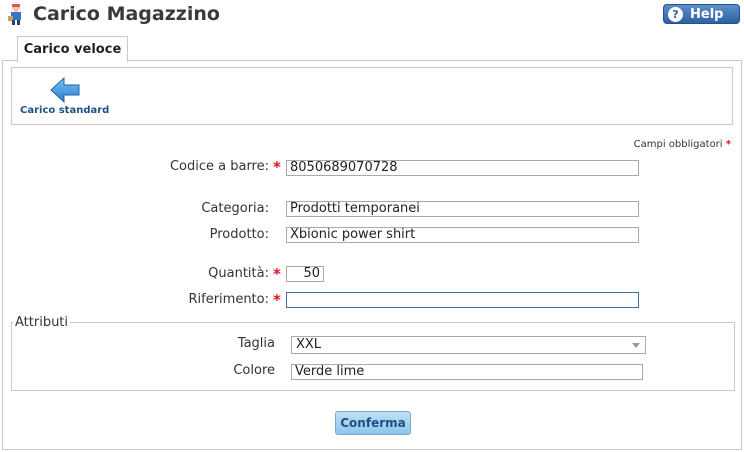 Image resolution: width=744 pixels, height=452 pixels. Describe the element at coordinates (636, 345) in the screenshot. I see `chevron-down-icon` at that location.